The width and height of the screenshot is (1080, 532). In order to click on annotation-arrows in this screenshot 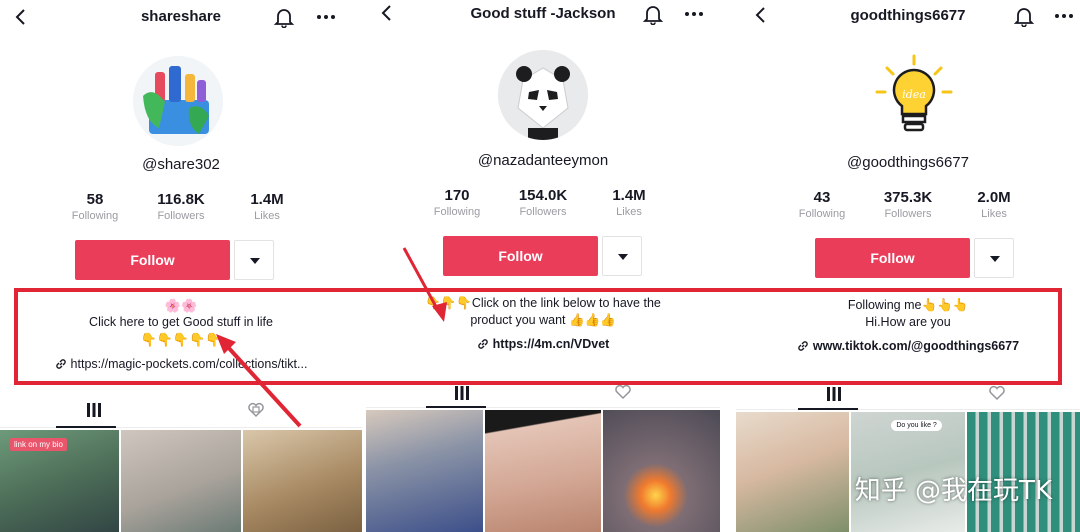, I will do `click(331, 337)`.